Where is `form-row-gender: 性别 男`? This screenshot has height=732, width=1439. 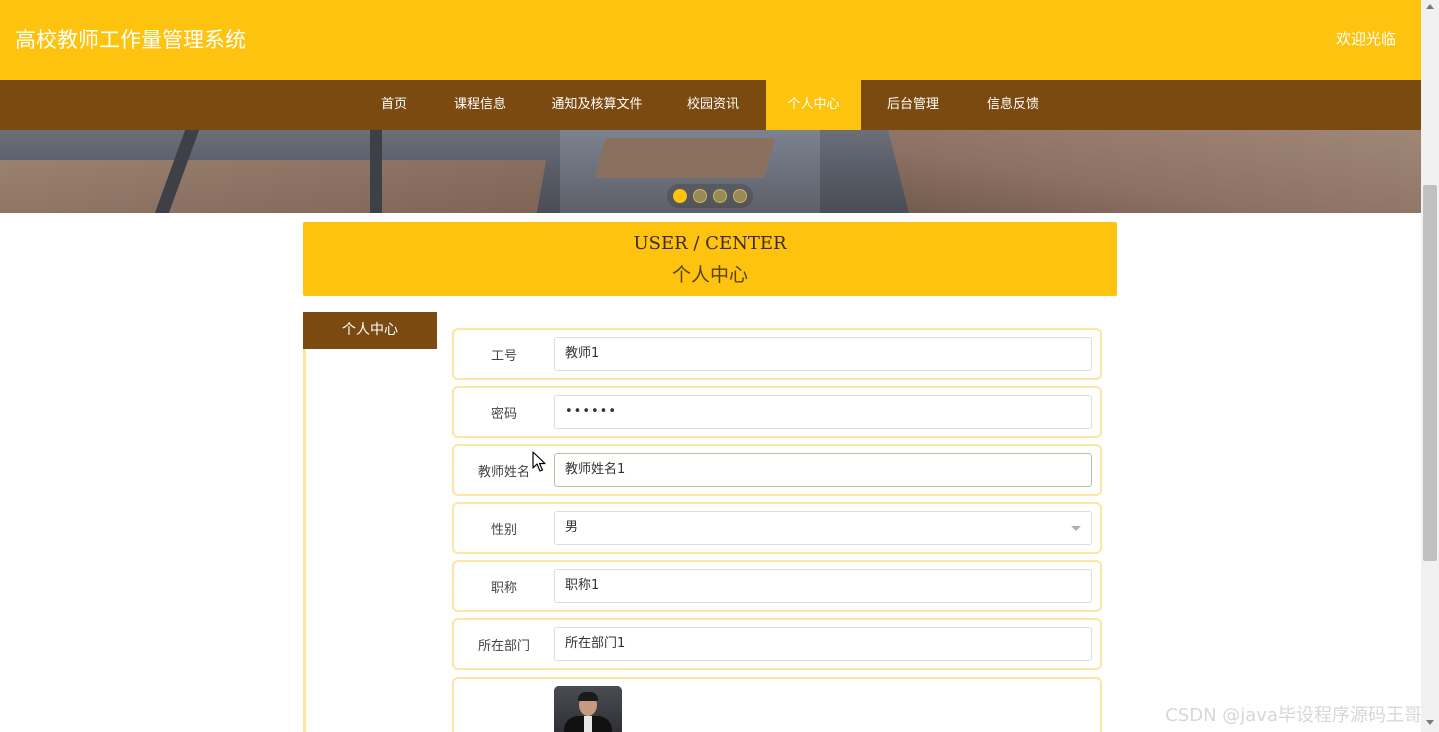
form-row-gender: 性别 男 is located at coordinates (777, 528).